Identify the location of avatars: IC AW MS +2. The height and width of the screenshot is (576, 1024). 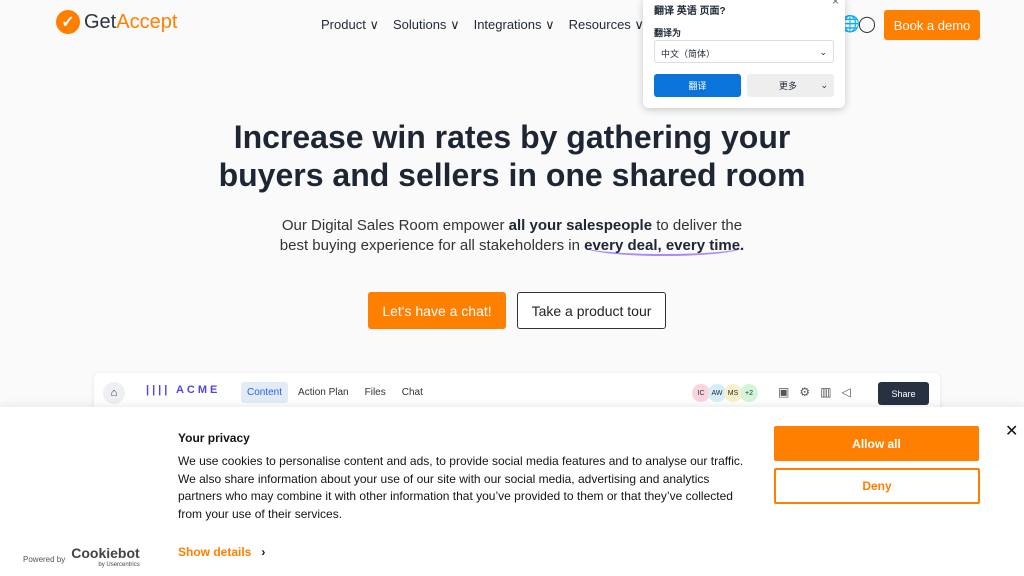
(725, 393).